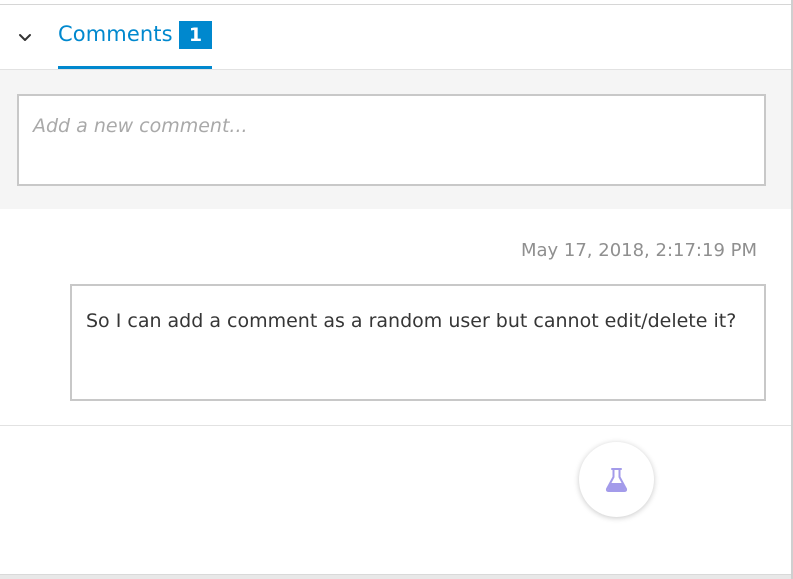 The width and height of the screenshot is (793, 579). Describe the element at coordinates (25, 37) in the screenshot. I see `chevron-down-icon` at that location.